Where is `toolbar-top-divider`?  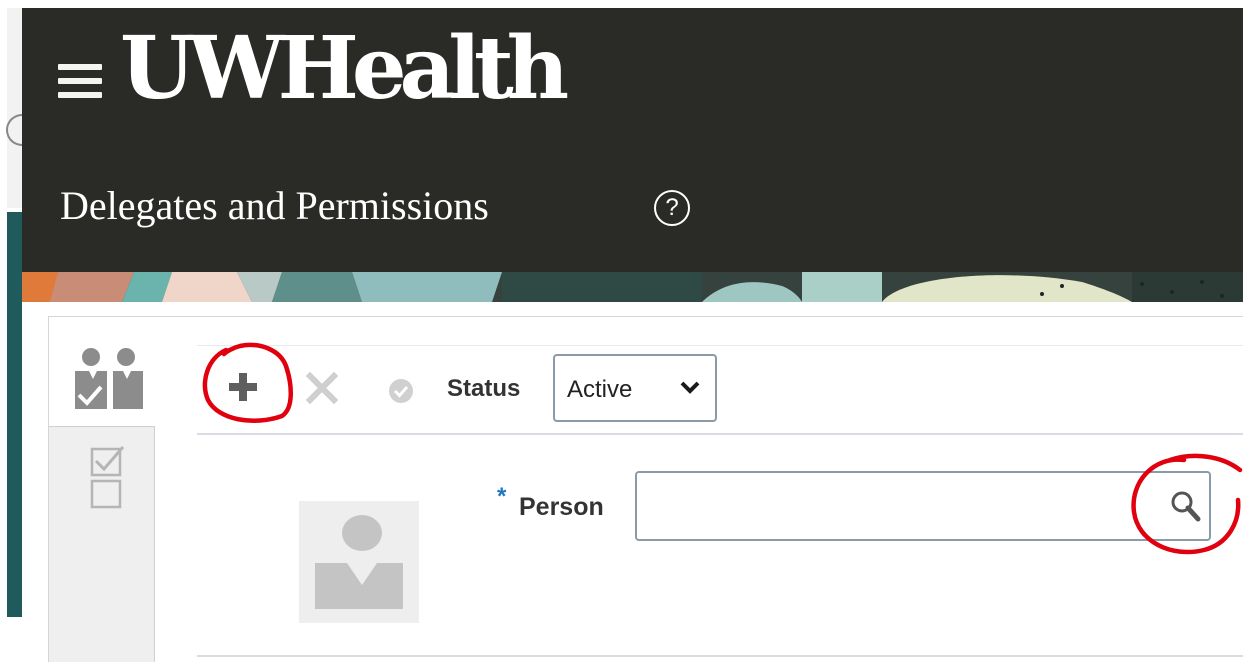 toolbar-top-divider is located at coordinates (720, 345).